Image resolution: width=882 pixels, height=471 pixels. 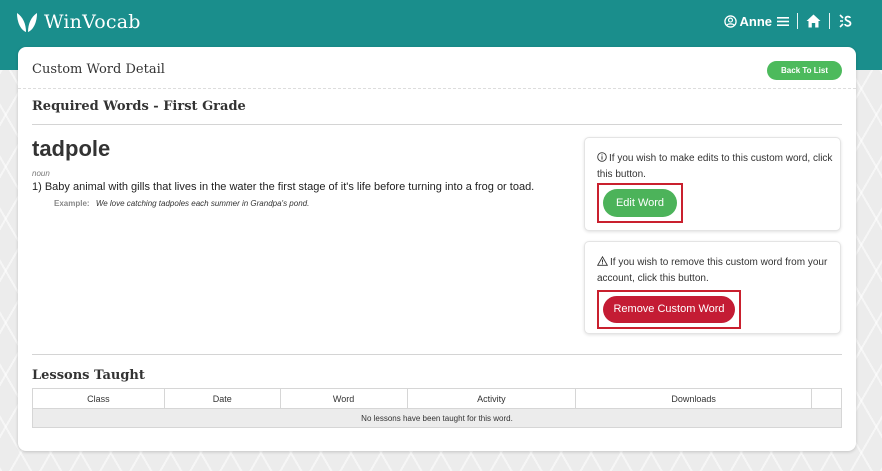 I want to click on user-circle-icon, so click(x=730, y=21).